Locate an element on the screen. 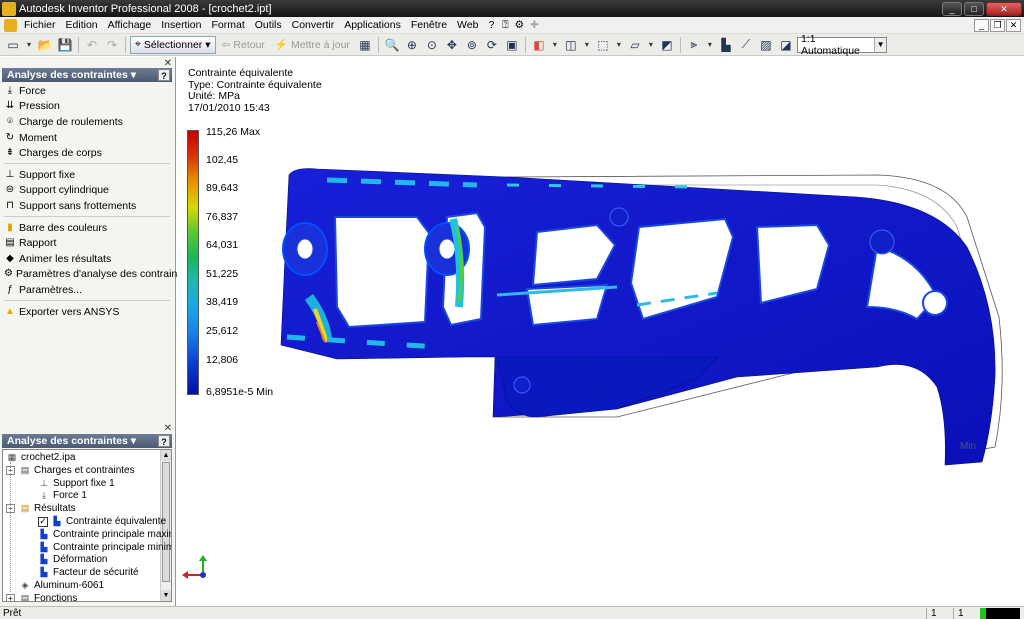 The width and height of the screenshot is (1024, 619). menu-help: ? is located at coordinates (491, 25).